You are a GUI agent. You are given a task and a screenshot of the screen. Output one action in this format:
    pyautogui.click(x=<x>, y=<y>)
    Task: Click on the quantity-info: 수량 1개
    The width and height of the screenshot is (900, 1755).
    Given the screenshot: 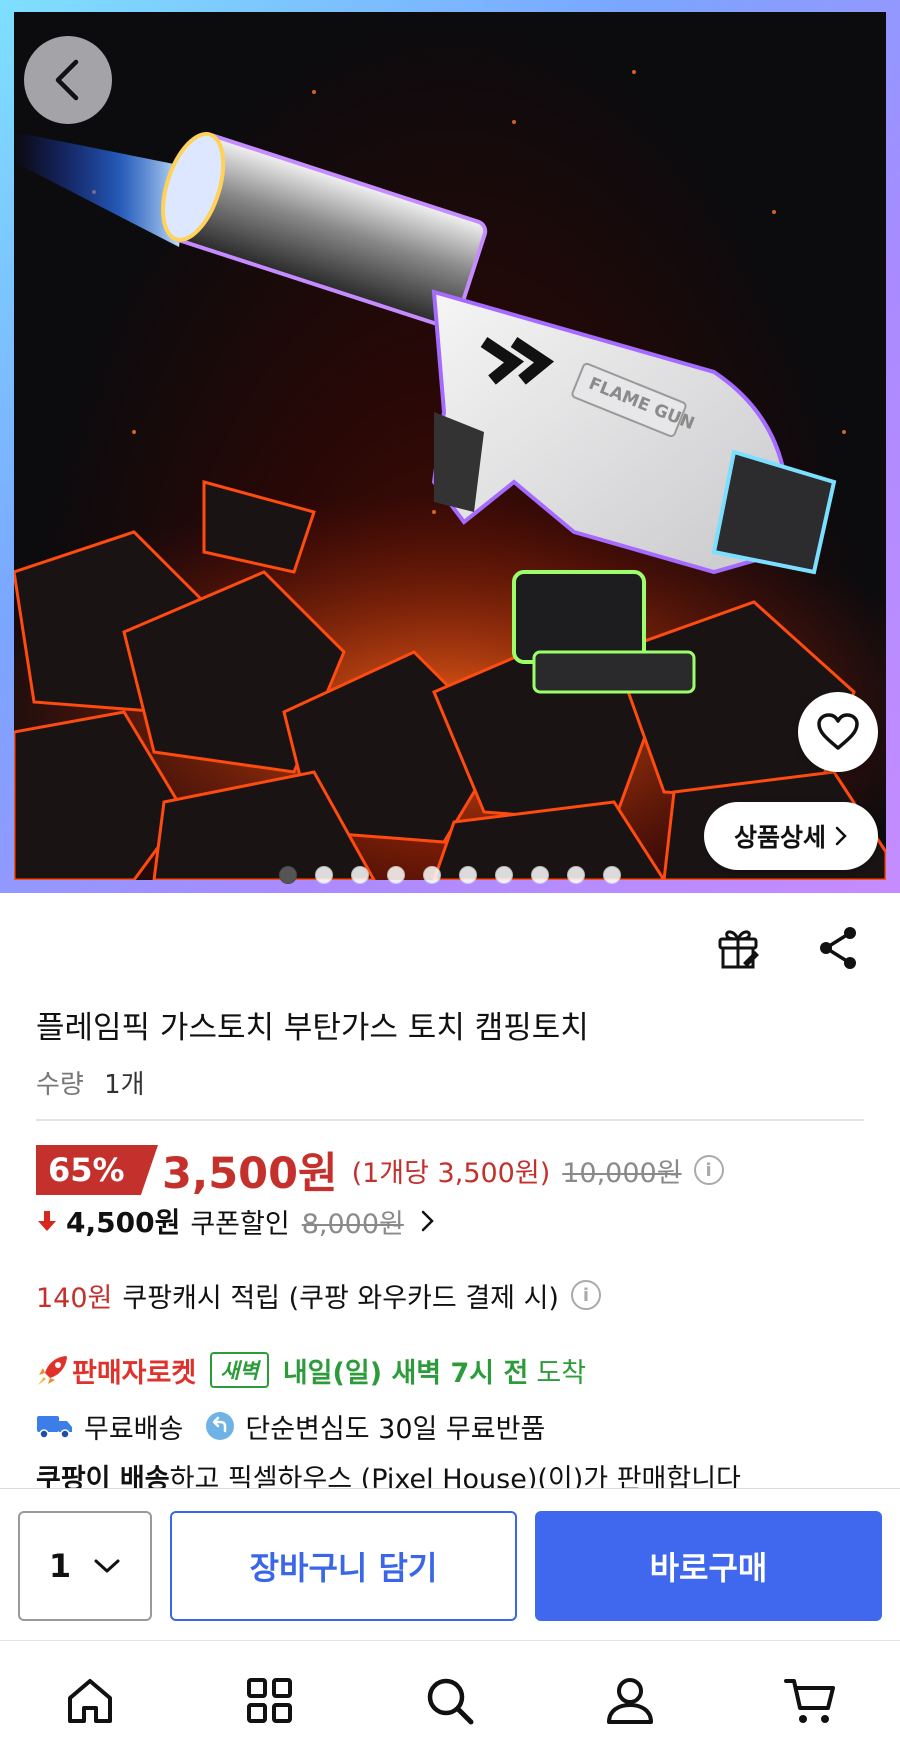 What is the action you would take?
    pyautogui.click(x=90, y=1082)
    